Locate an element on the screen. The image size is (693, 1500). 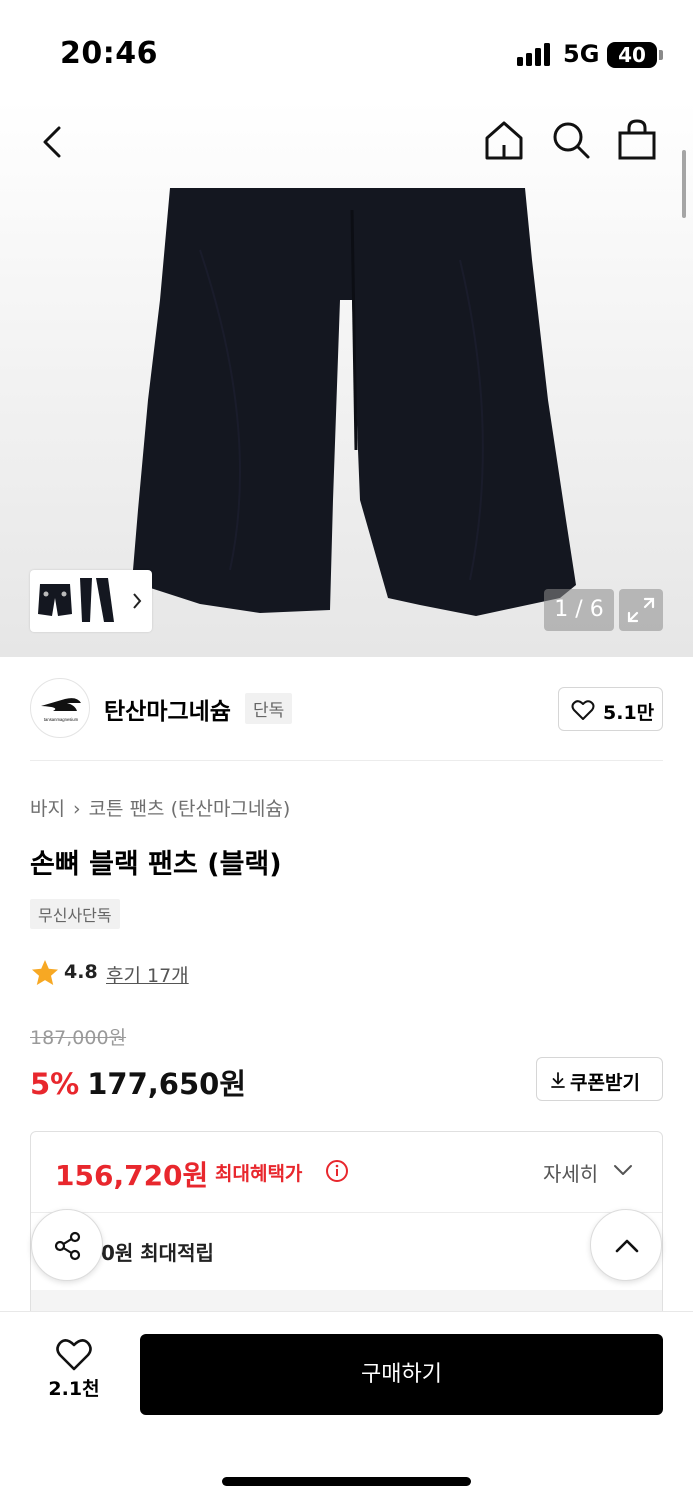
wishlist-count: 2.1천 is located at coordinates (74, 1389).